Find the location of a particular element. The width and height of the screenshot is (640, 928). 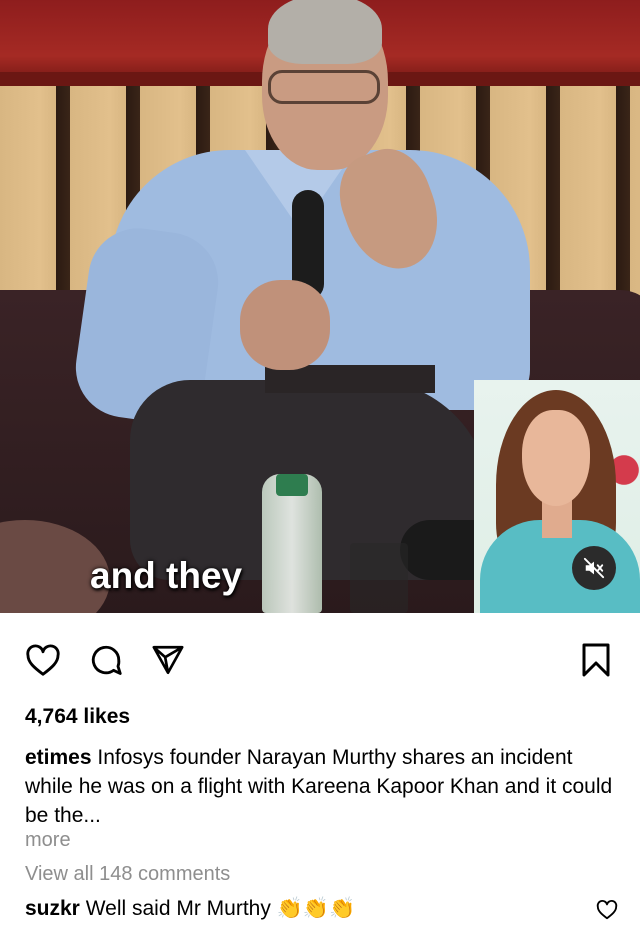

speaker-glasses is located at coordinates (324, 87).